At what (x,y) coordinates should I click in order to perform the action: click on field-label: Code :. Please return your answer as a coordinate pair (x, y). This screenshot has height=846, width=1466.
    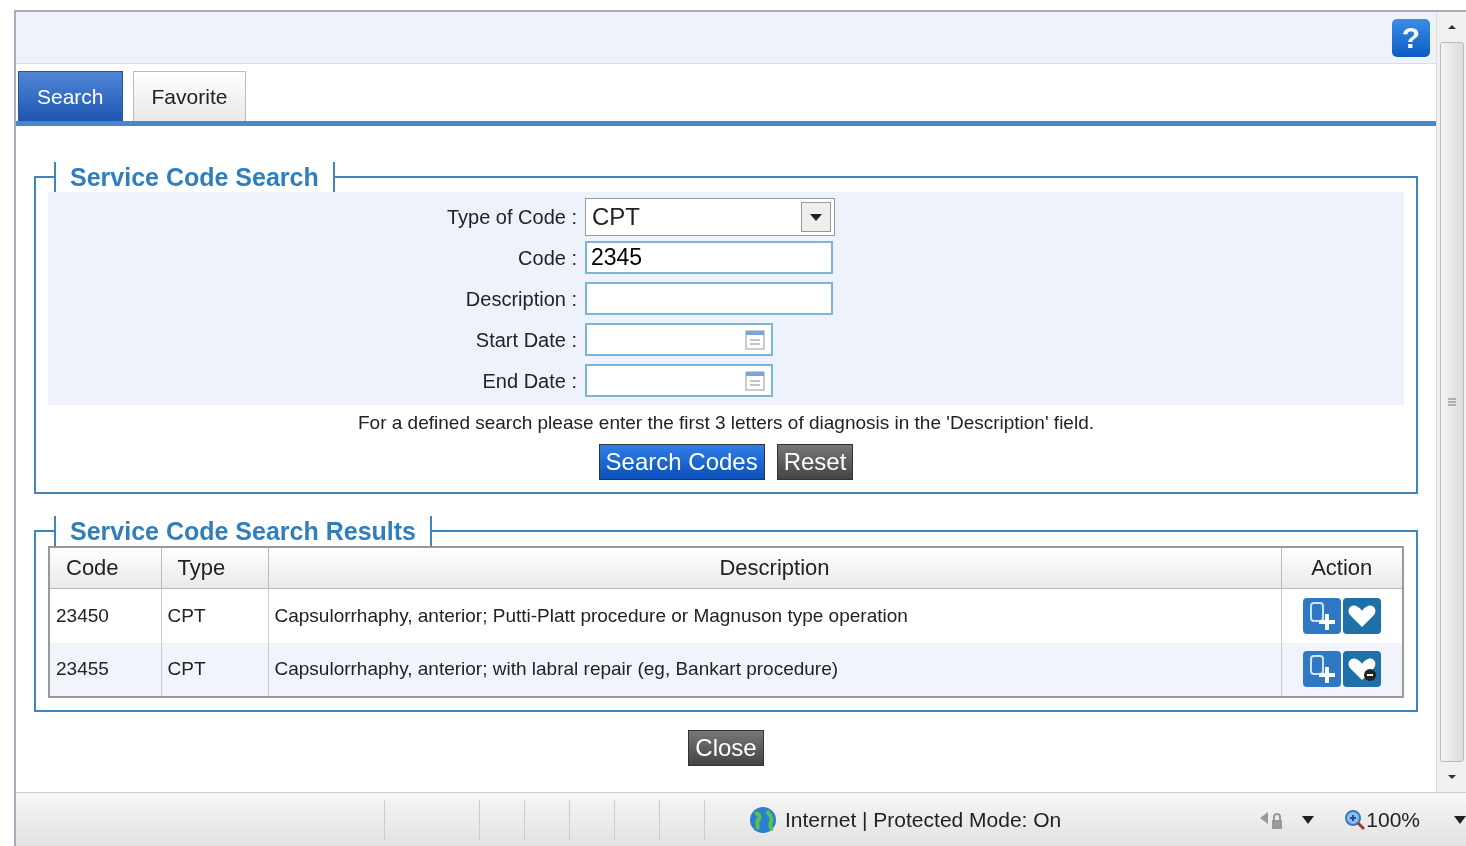
    Looking at the image, I should click on (547, 258).